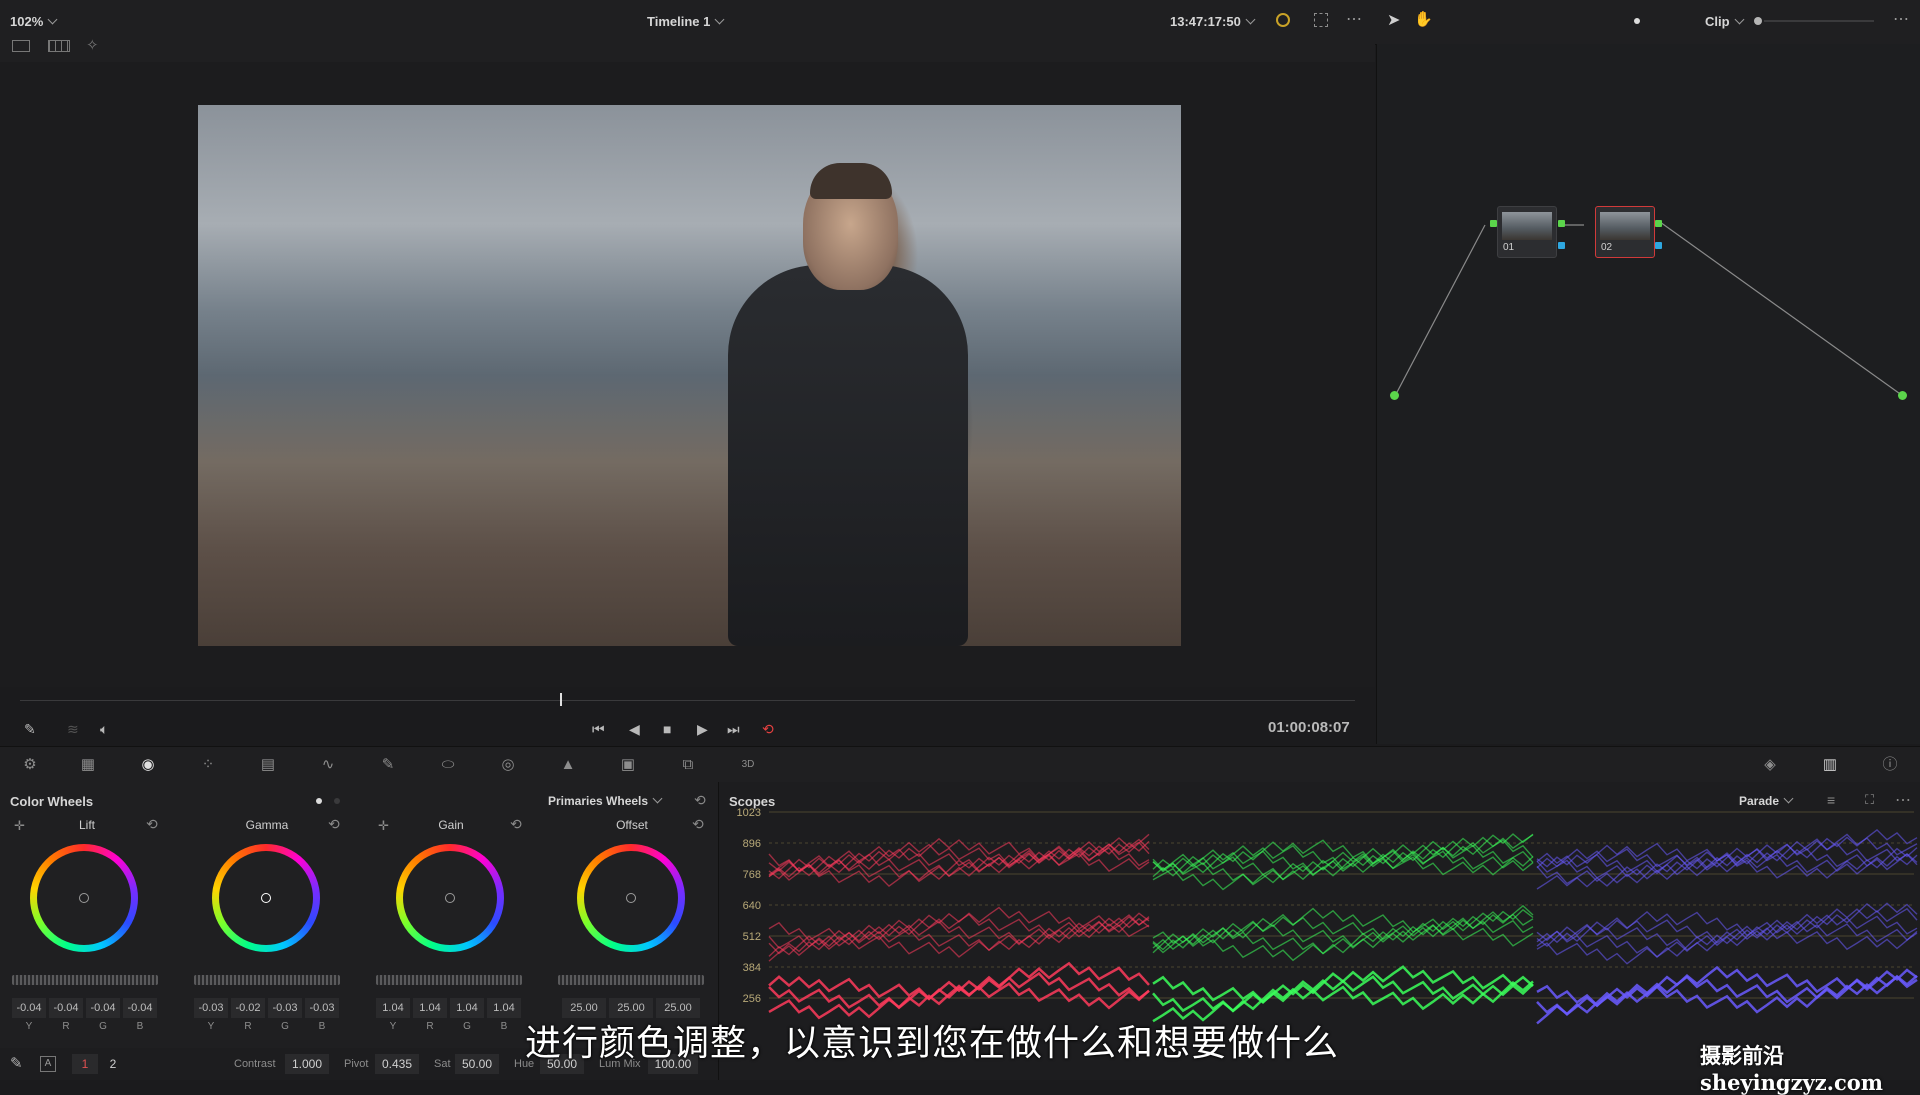  Describe the element at coordinates (1354, 19) in the screenshot. I see `more-options-icon: ⋯` at that location.